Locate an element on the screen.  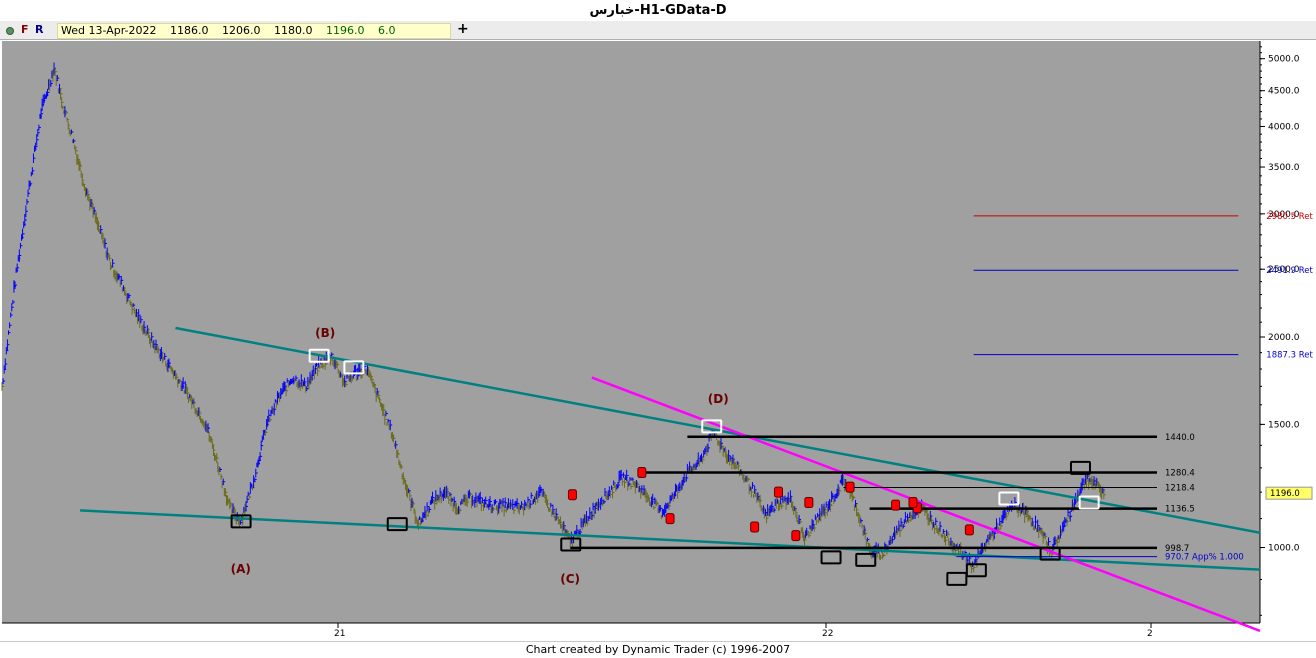
fib-level-label: 2491.9 Ret 0.382 is located at coordinates (1291, 271).